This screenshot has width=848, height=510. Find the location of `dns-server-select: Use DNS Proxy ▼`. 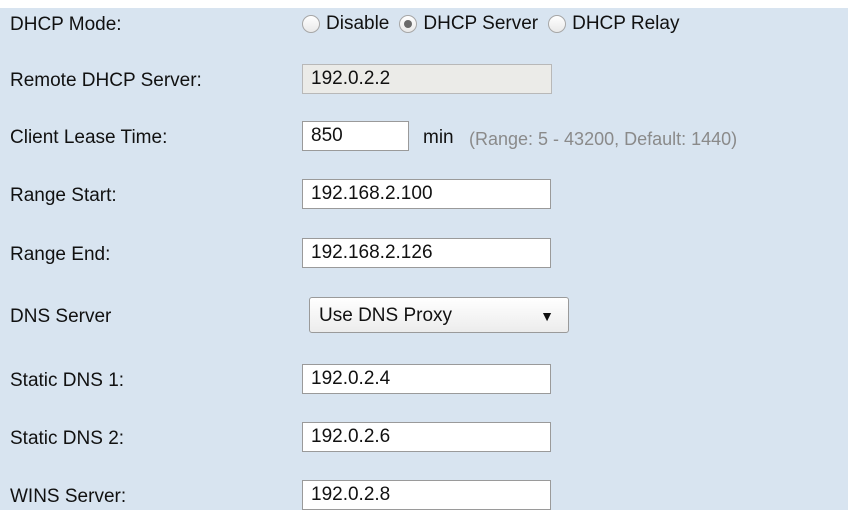

dns-server-select: Use DNS Proxy ▼ is located at coordinates (439, 315).